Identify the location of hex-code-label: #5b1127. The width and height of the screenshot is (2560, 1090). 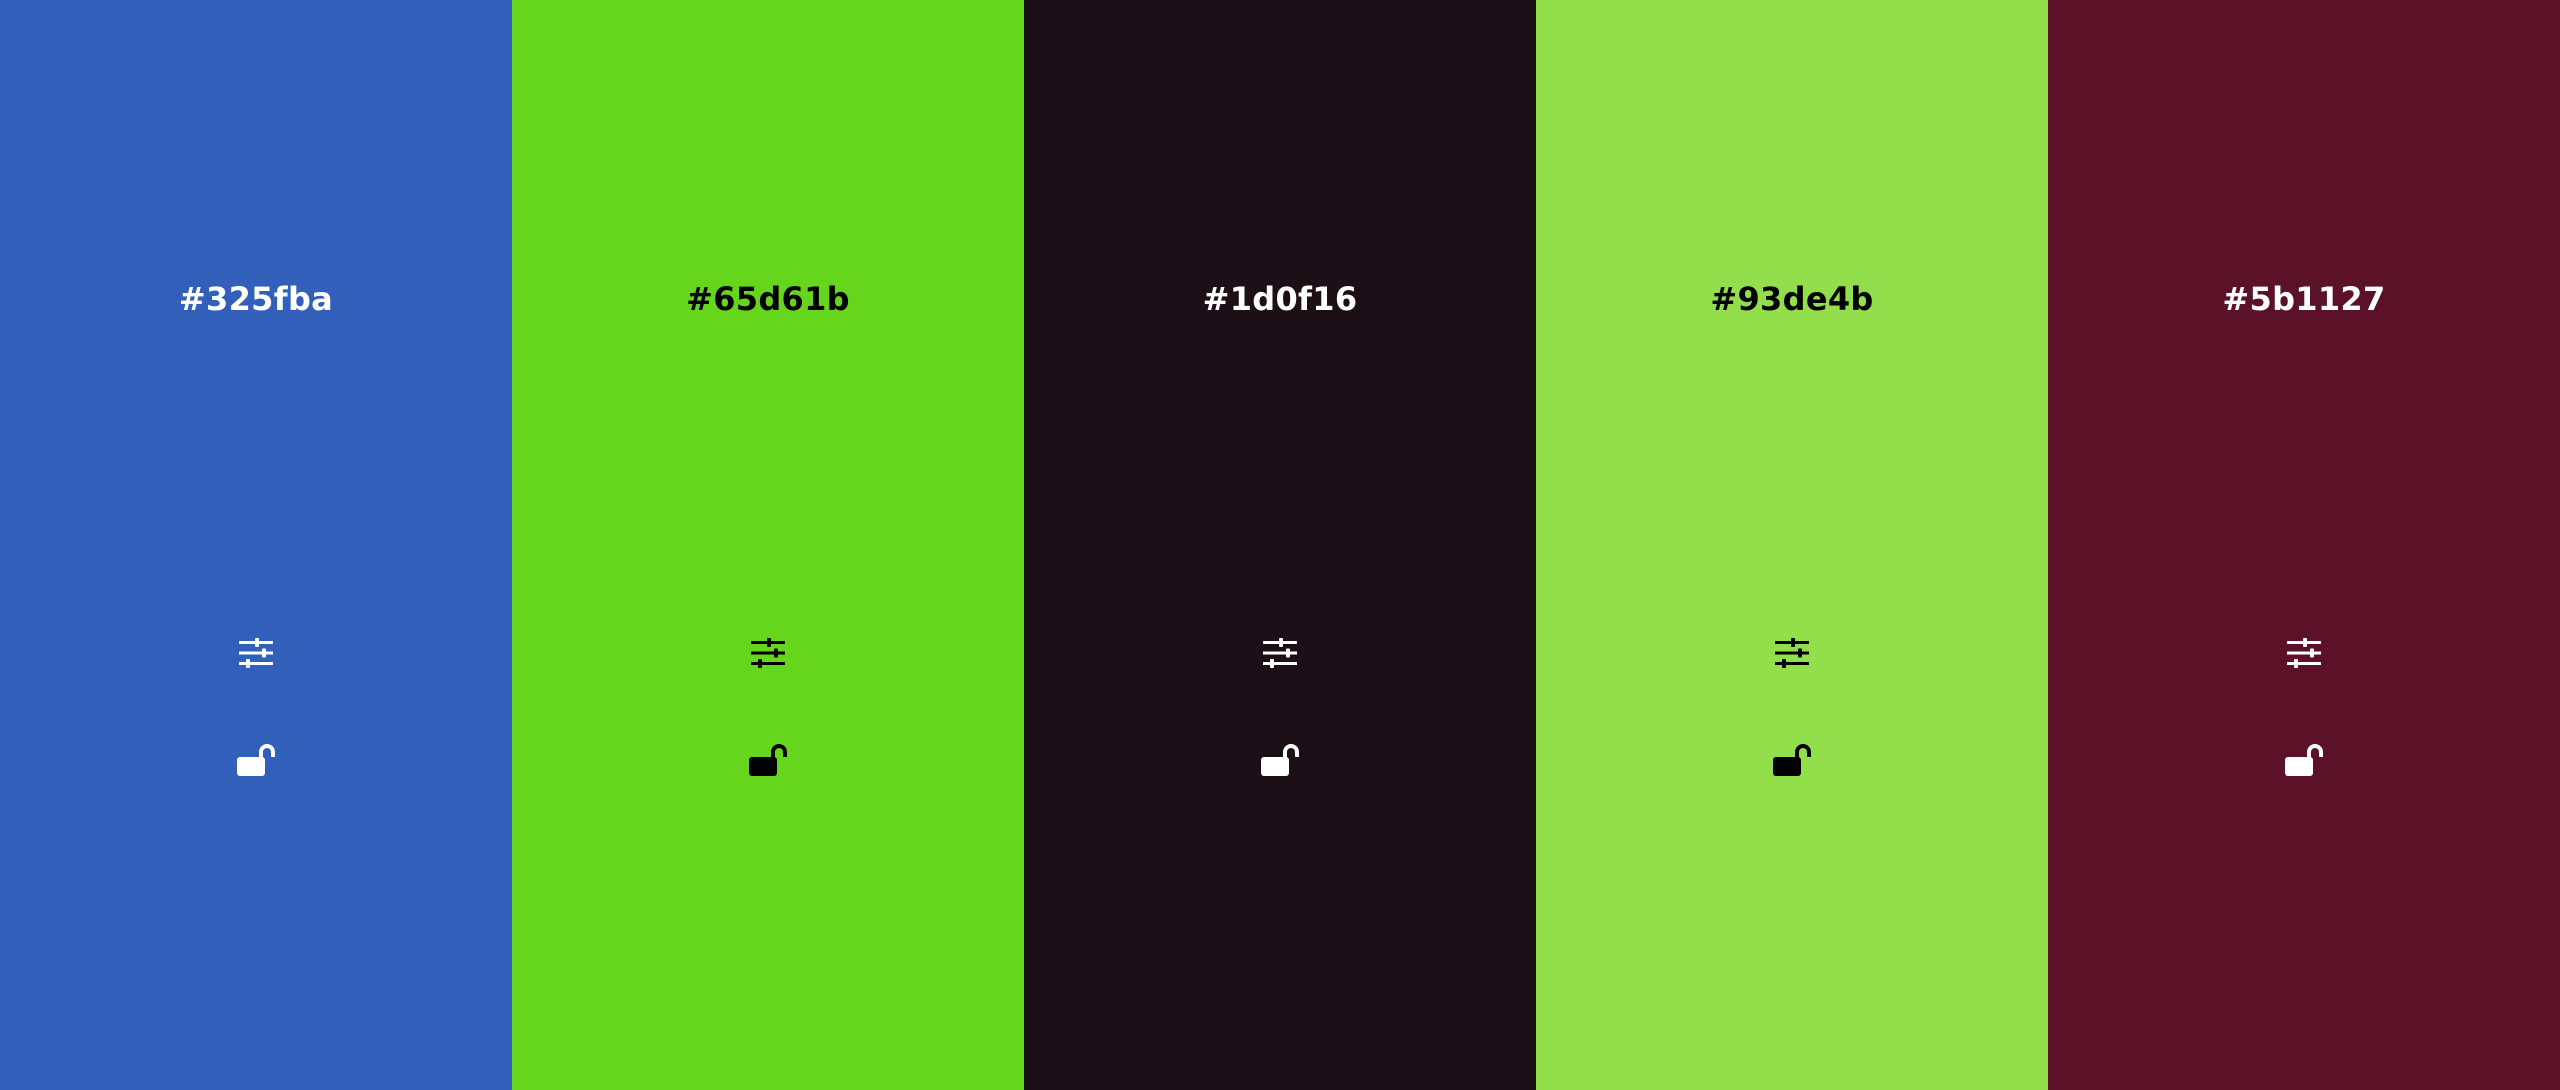
(2304, 299).